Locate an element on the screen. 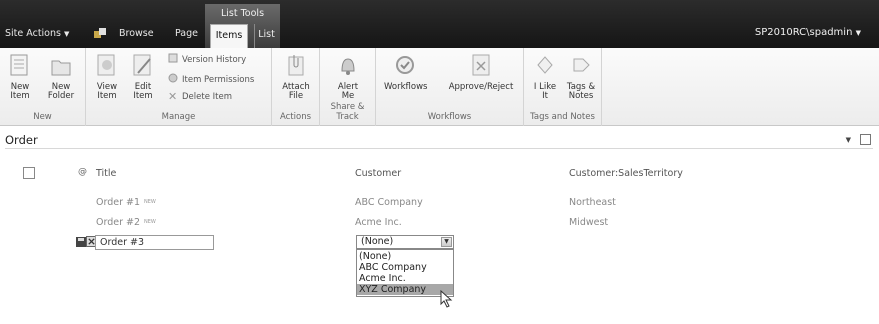 This screenshot has height=324, width=879. ribbon-group-share-track: Alert Me Share & Track is located at coordinates (348, 87).